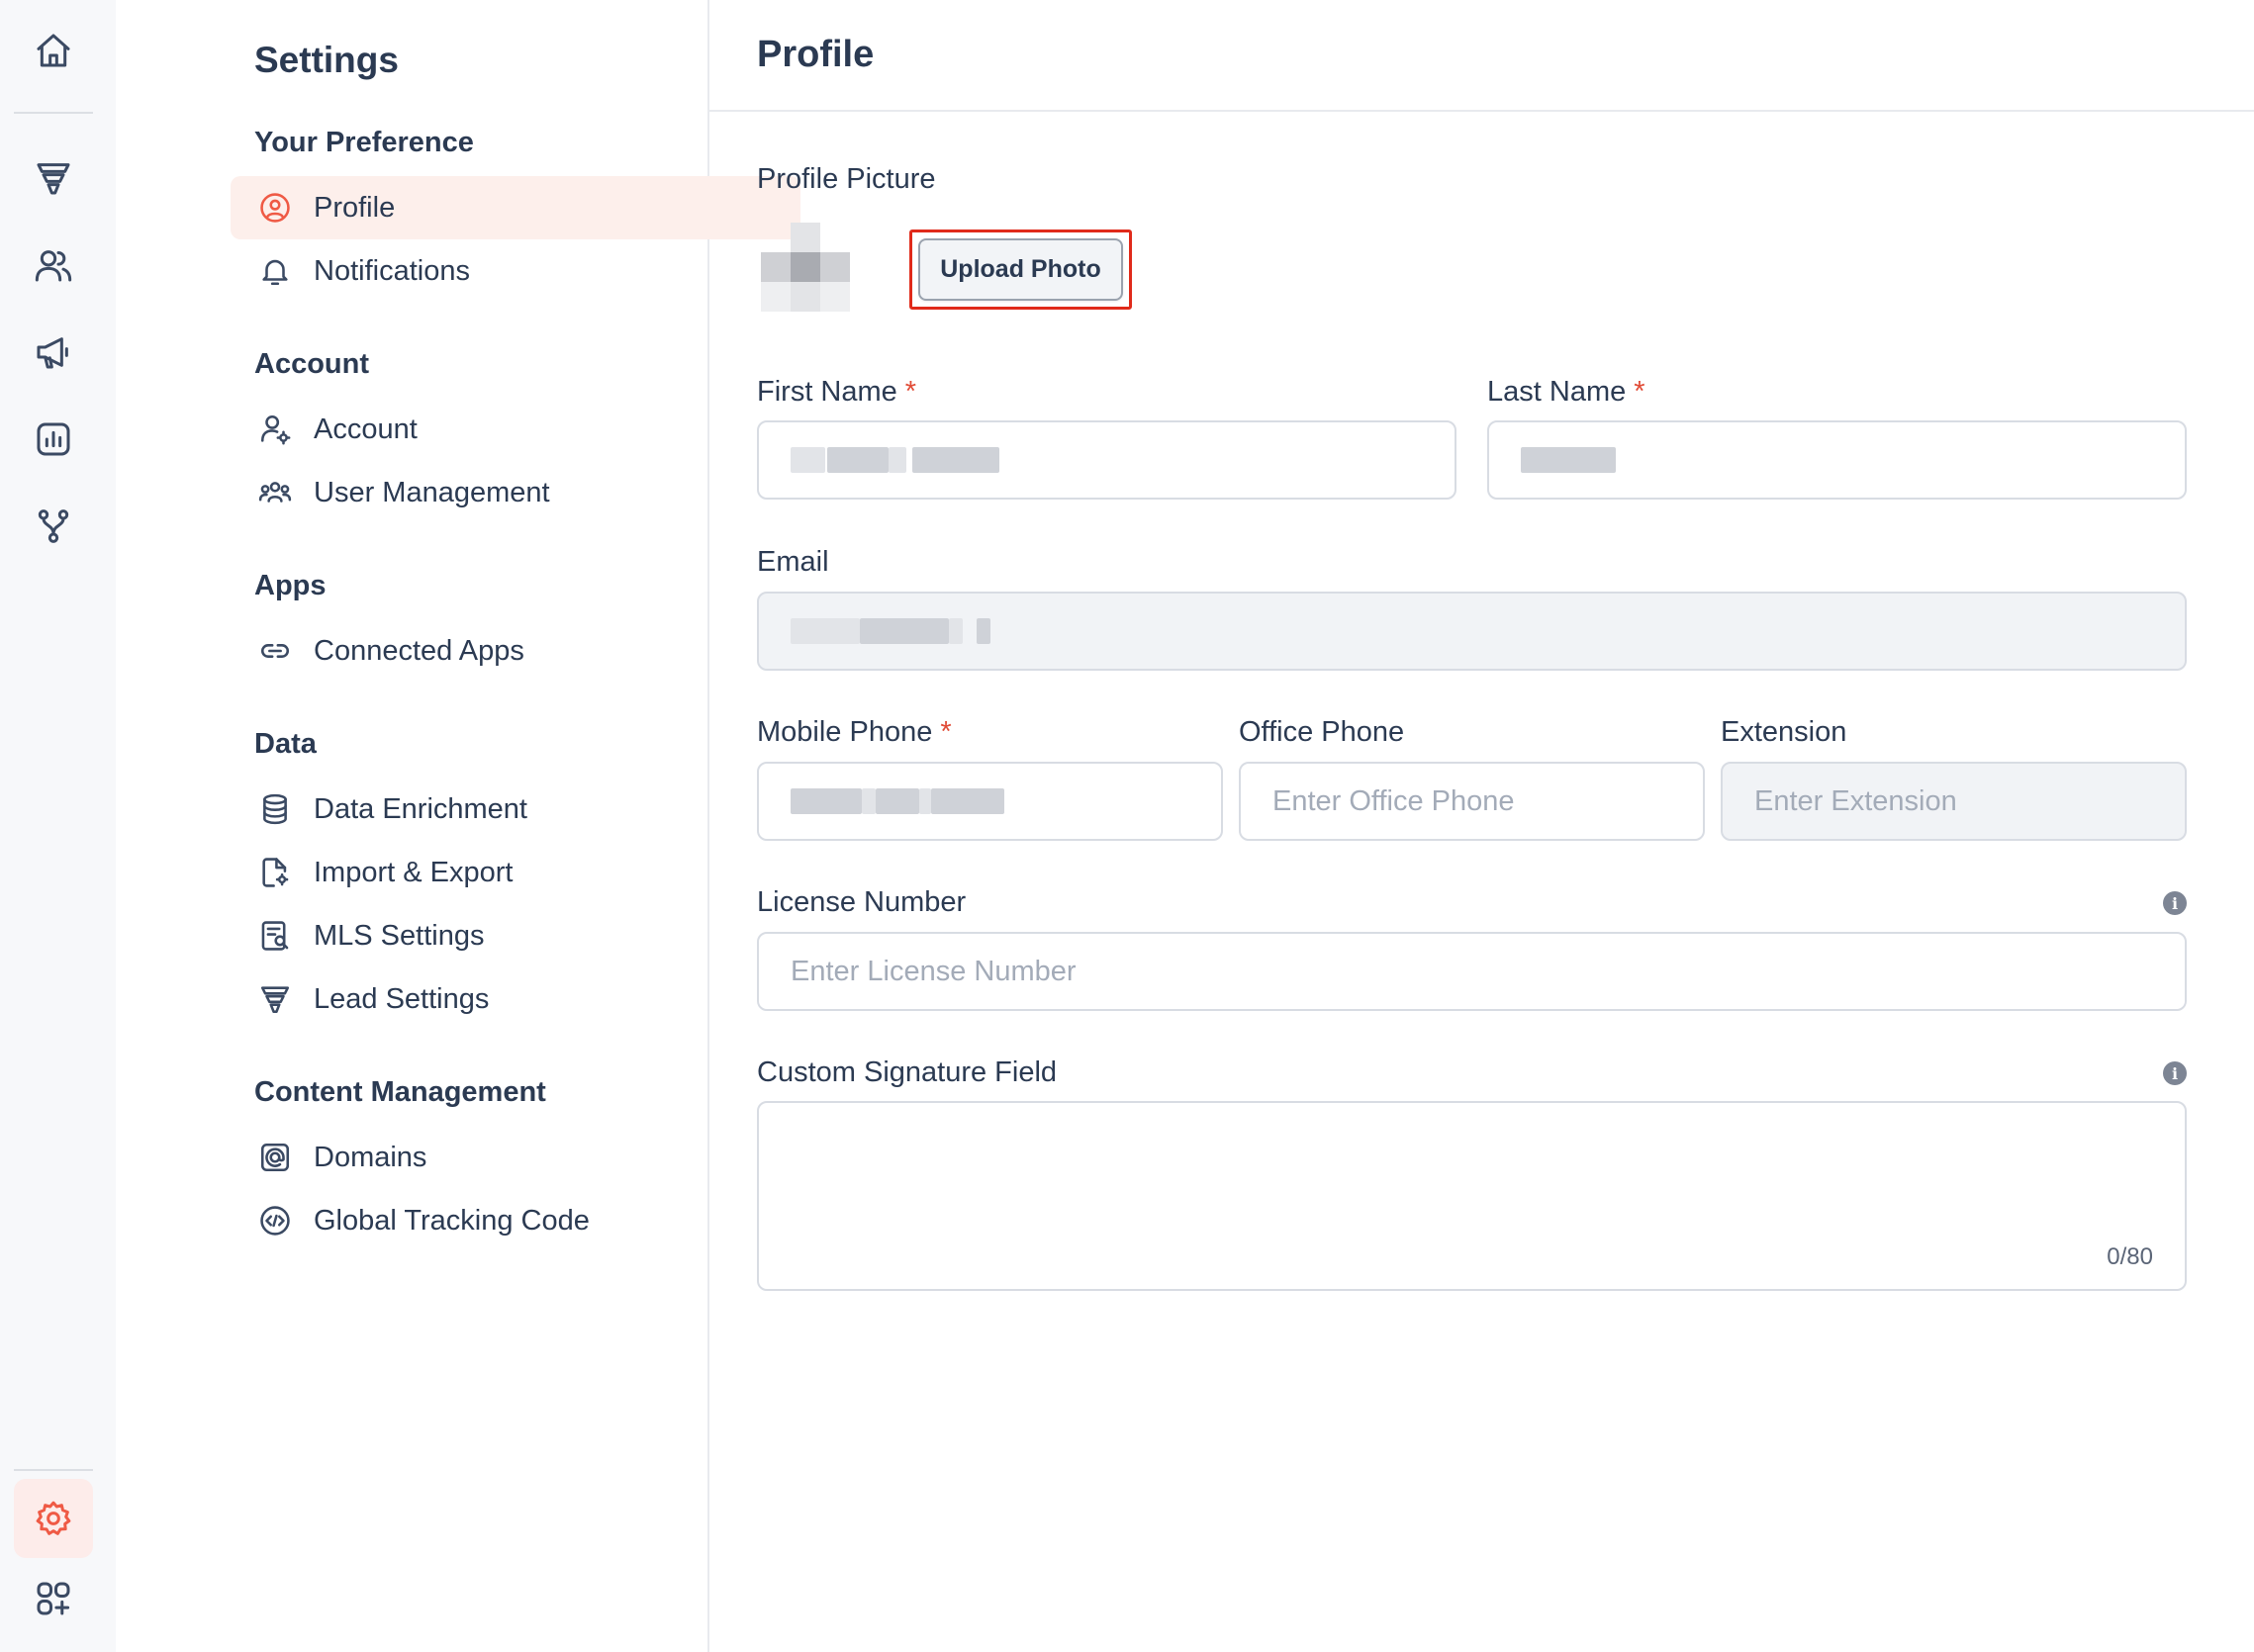 This screenshot has width=2254, height=1652. Describe the element at coordinates (2130, 1256) in the screenshot. I see `character-counter: 0/80` at that location.